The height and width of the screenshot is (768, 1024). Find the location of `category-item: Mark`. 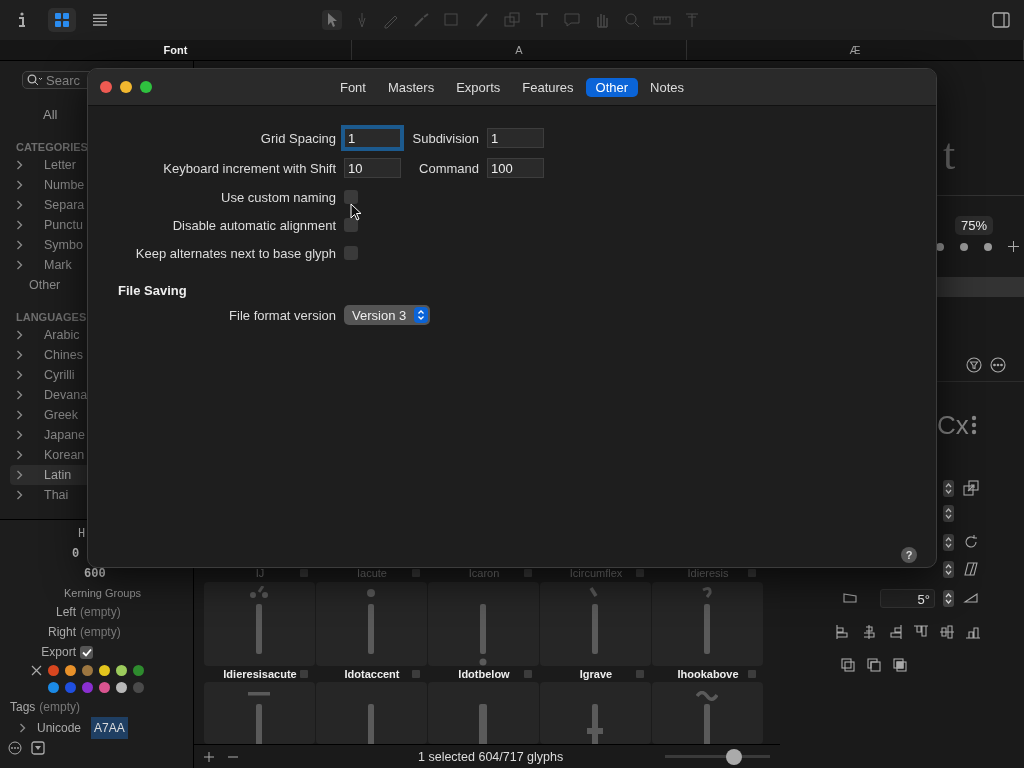

category-item: Mark is located at coordinates (58, 265).